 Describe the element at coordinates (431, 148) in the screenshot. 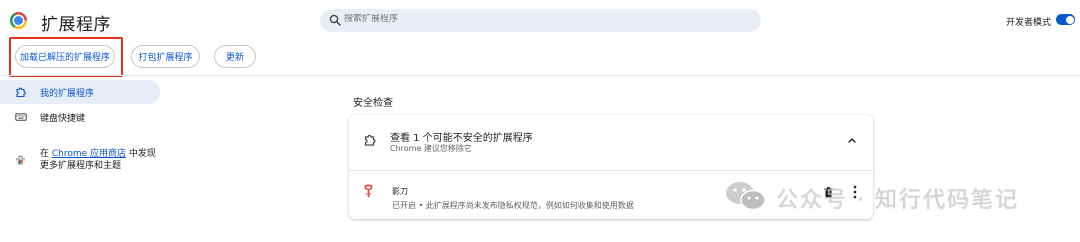

I see `unsafe-extensions-subtitle: Chrome 建议您移除它` at that location.